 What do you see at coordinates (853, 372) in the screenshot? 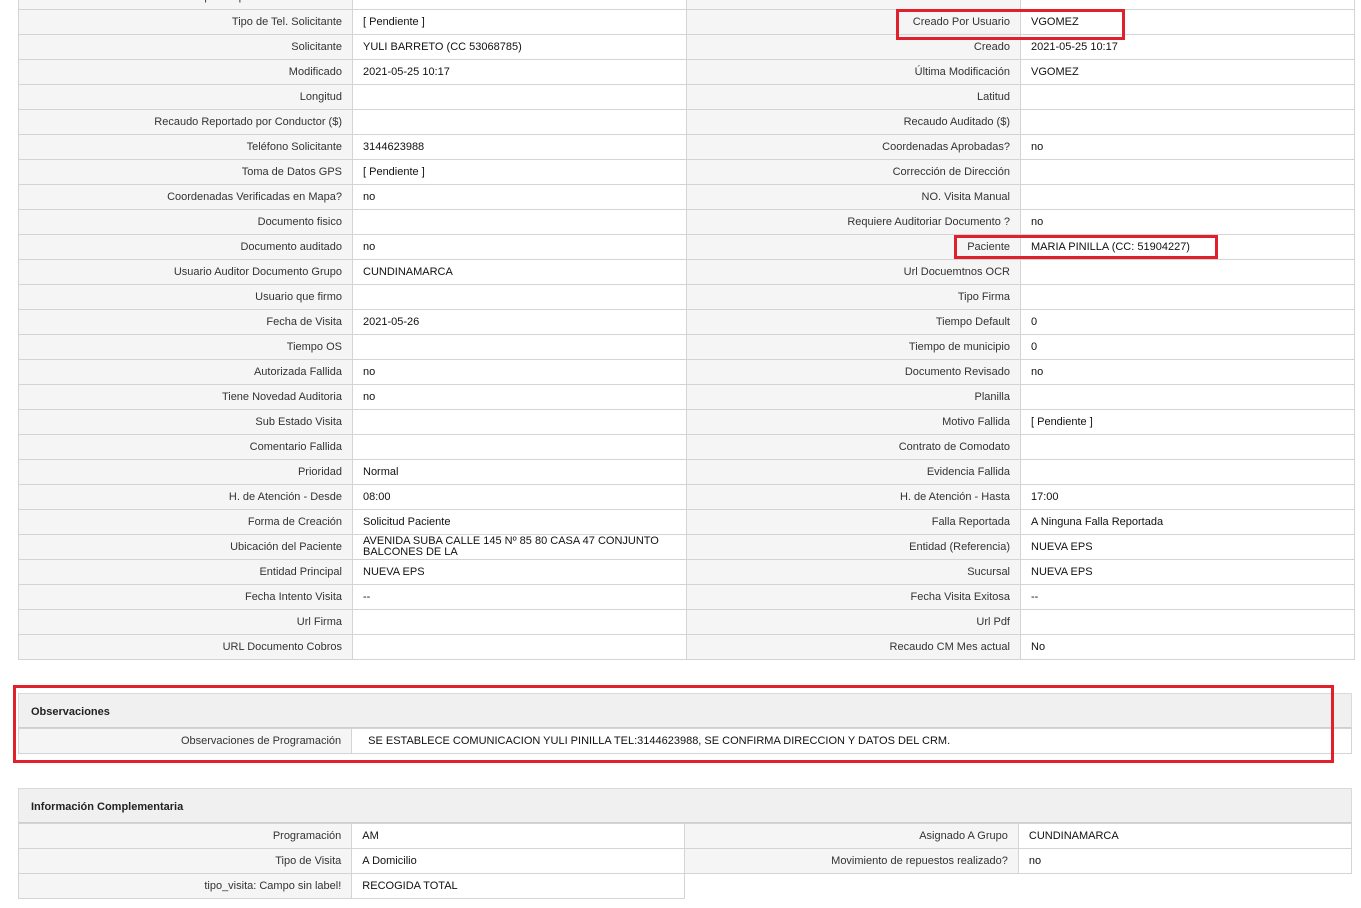
I see `documento-revisado-label: Documento Revisado` at bounding box center [853, 372].